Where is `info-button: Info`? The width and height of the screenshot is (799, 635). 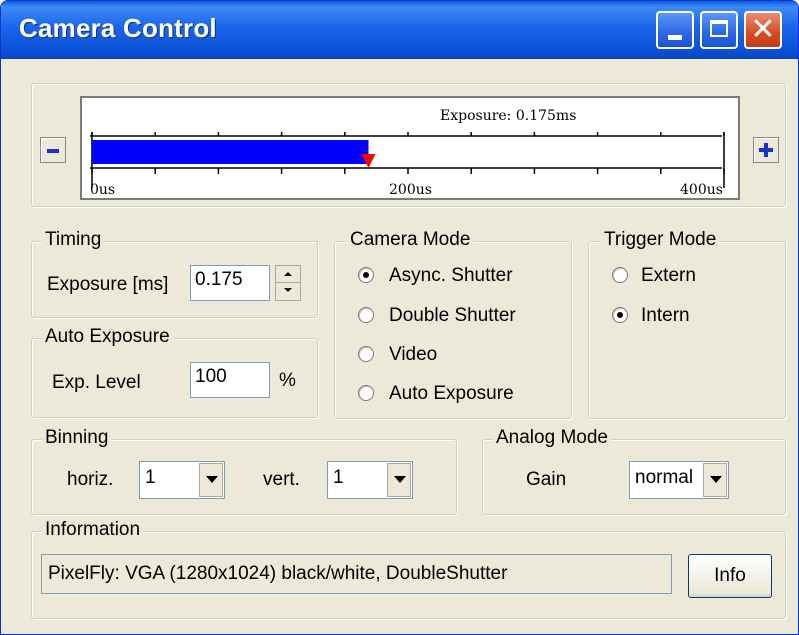 info-button: Info is located at coordinates (730, 576).